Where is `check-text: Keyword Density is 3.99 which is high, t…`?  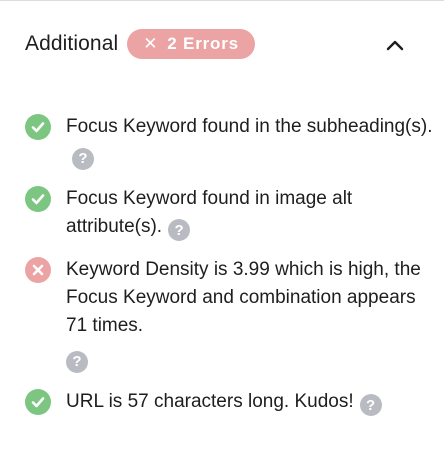
check-text: Keyword Density is 3.99 which is high, t… is located at coordinates (243, 297).